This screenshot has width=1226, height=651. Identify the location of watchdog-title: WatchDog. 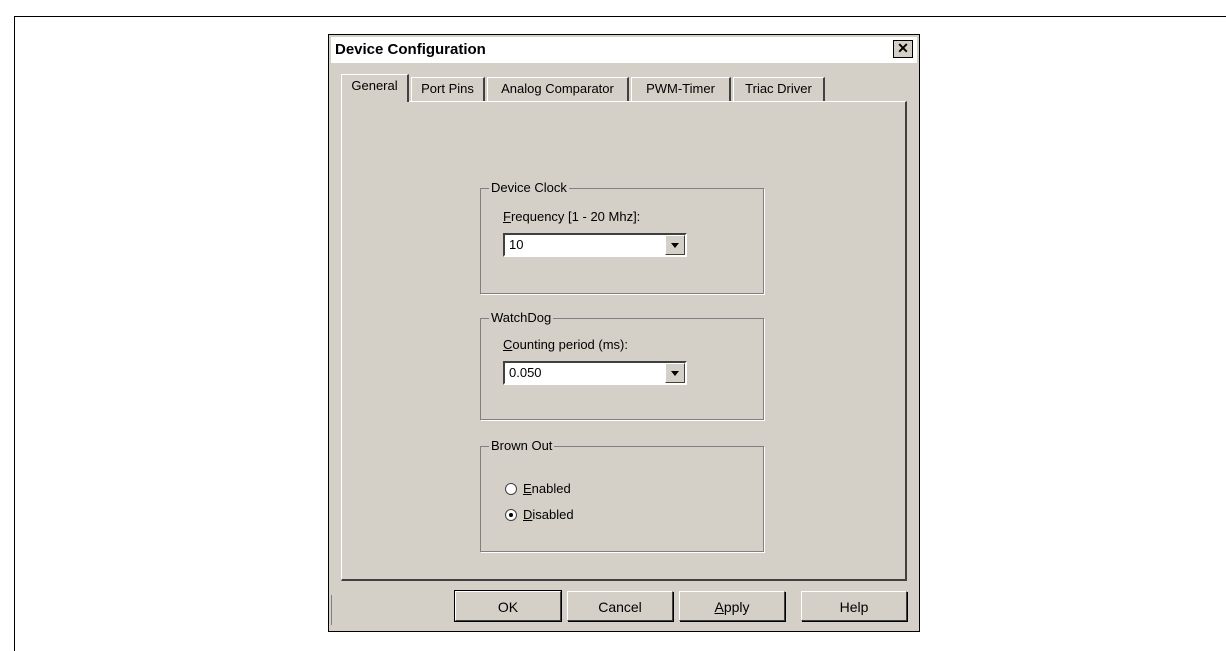
(521, 318).